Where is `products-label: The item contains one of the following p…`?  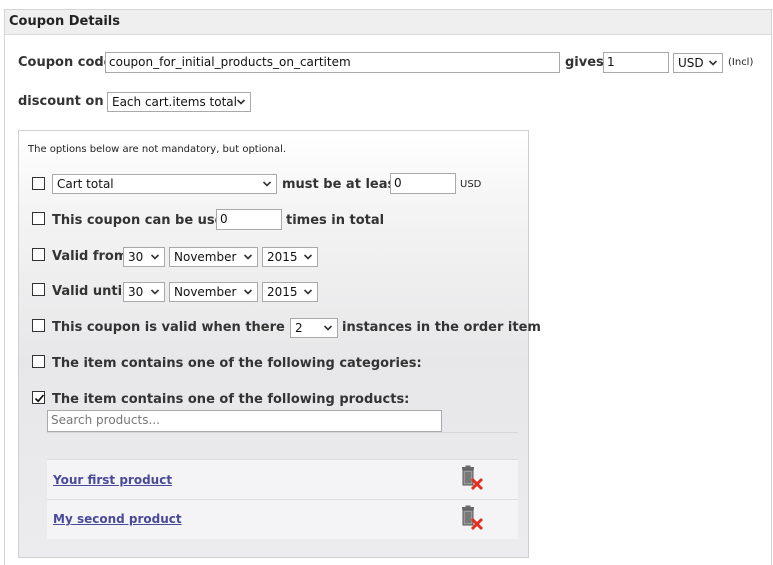
products-label: The item contains one of the following p… is located at coordinates (231, 399).